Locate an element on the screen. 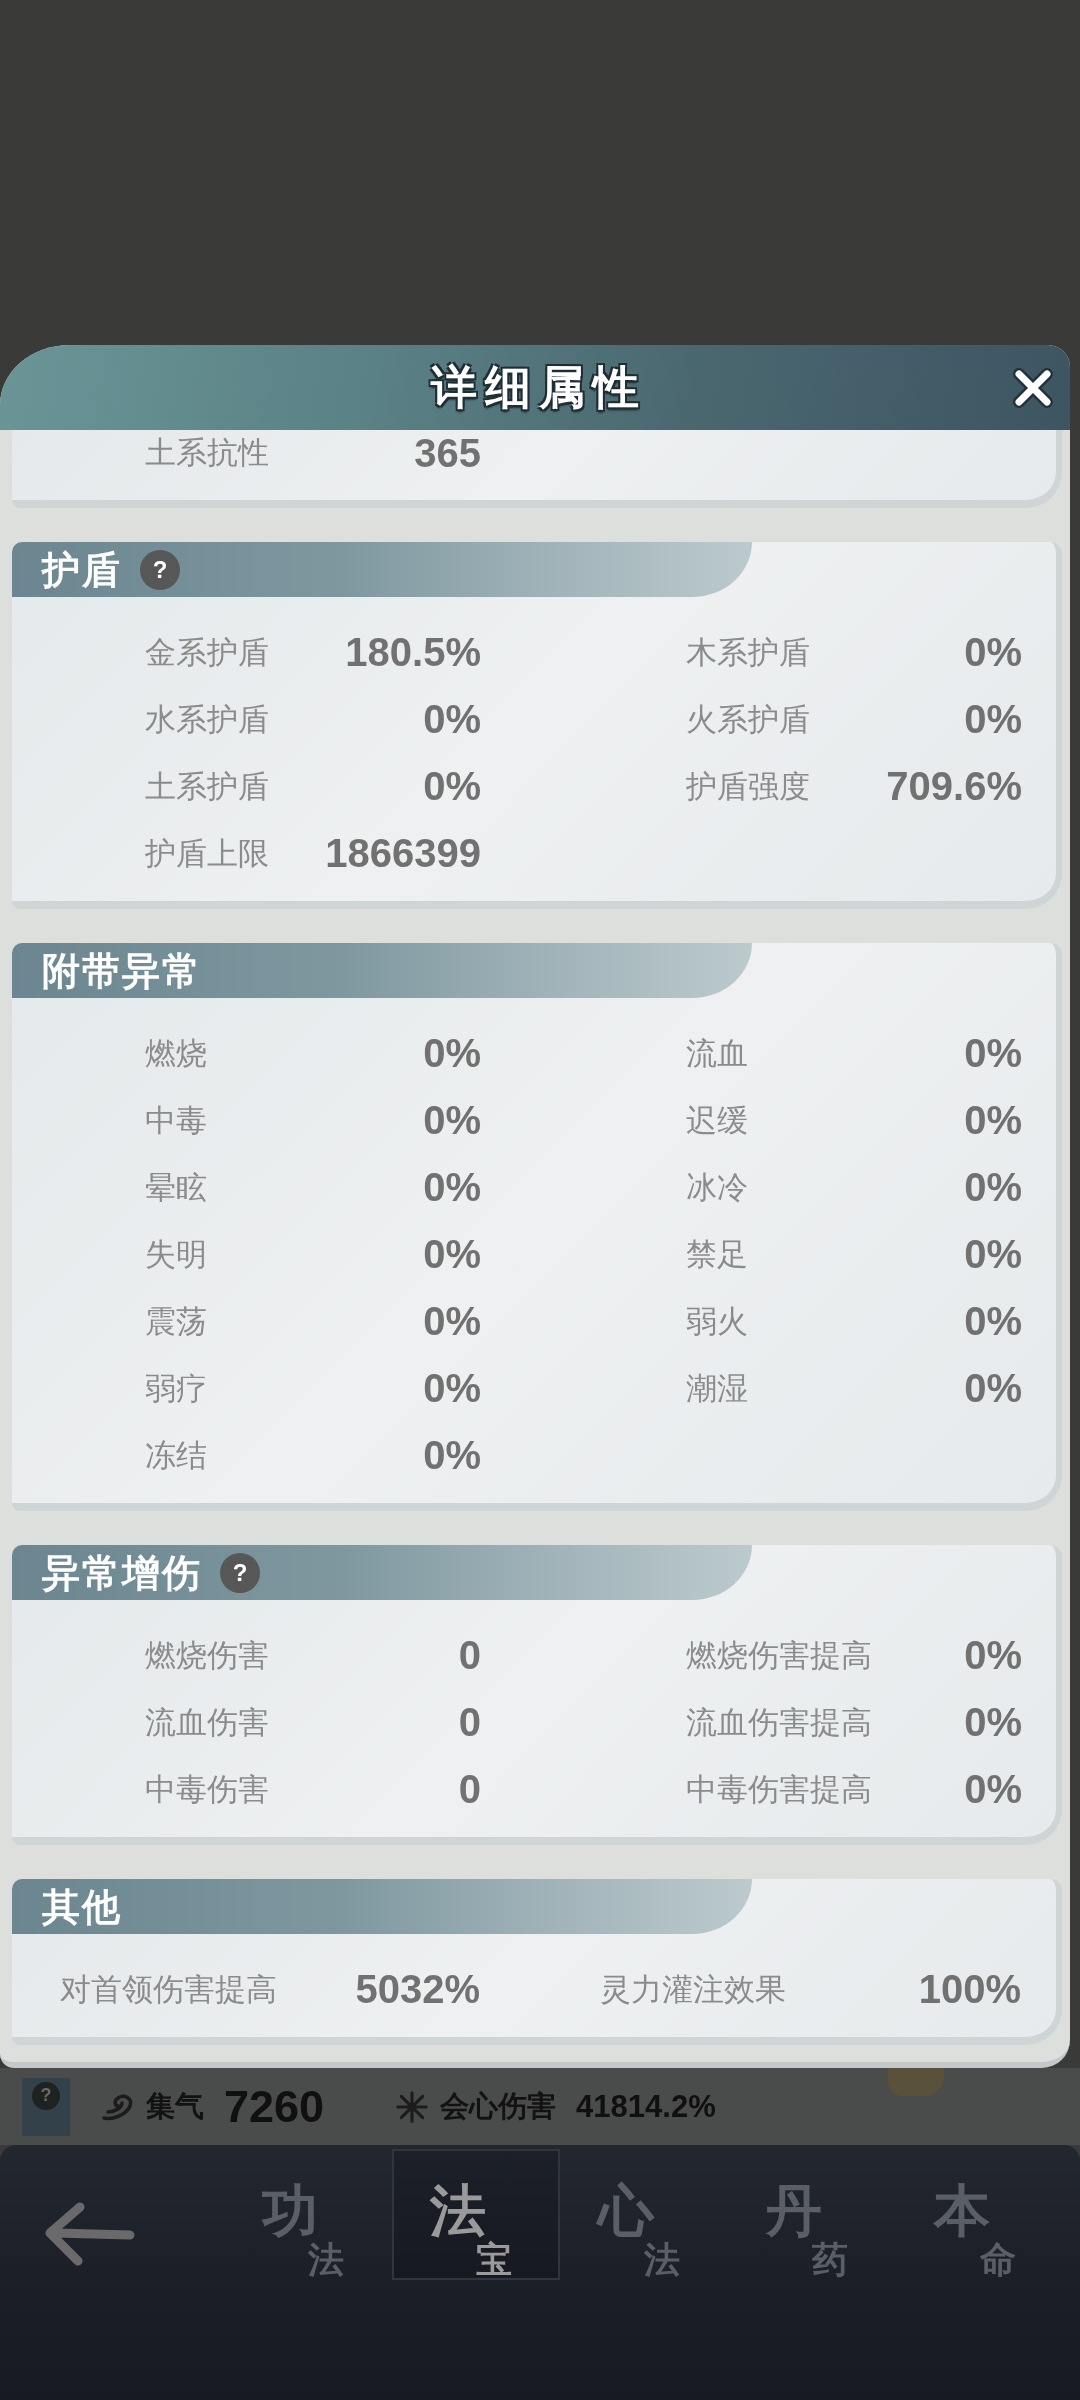 Image resolution: width=1080 pixels, height=2400 pixels. section-title: 异常增伤 is located at coordinates (122, 1572).